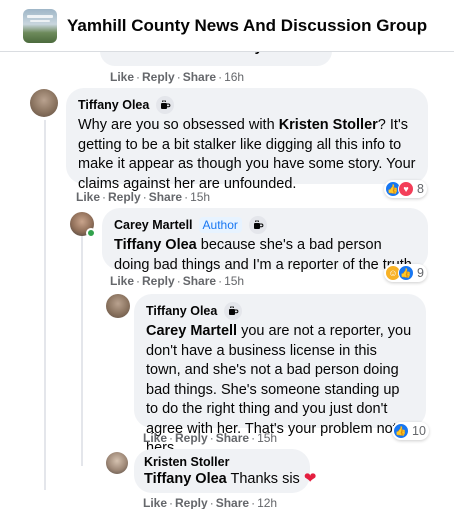  What do you see at coordinates (220, 225) in the screenshot?
I see `author-badge: Author` at bounding box center [220, 225].